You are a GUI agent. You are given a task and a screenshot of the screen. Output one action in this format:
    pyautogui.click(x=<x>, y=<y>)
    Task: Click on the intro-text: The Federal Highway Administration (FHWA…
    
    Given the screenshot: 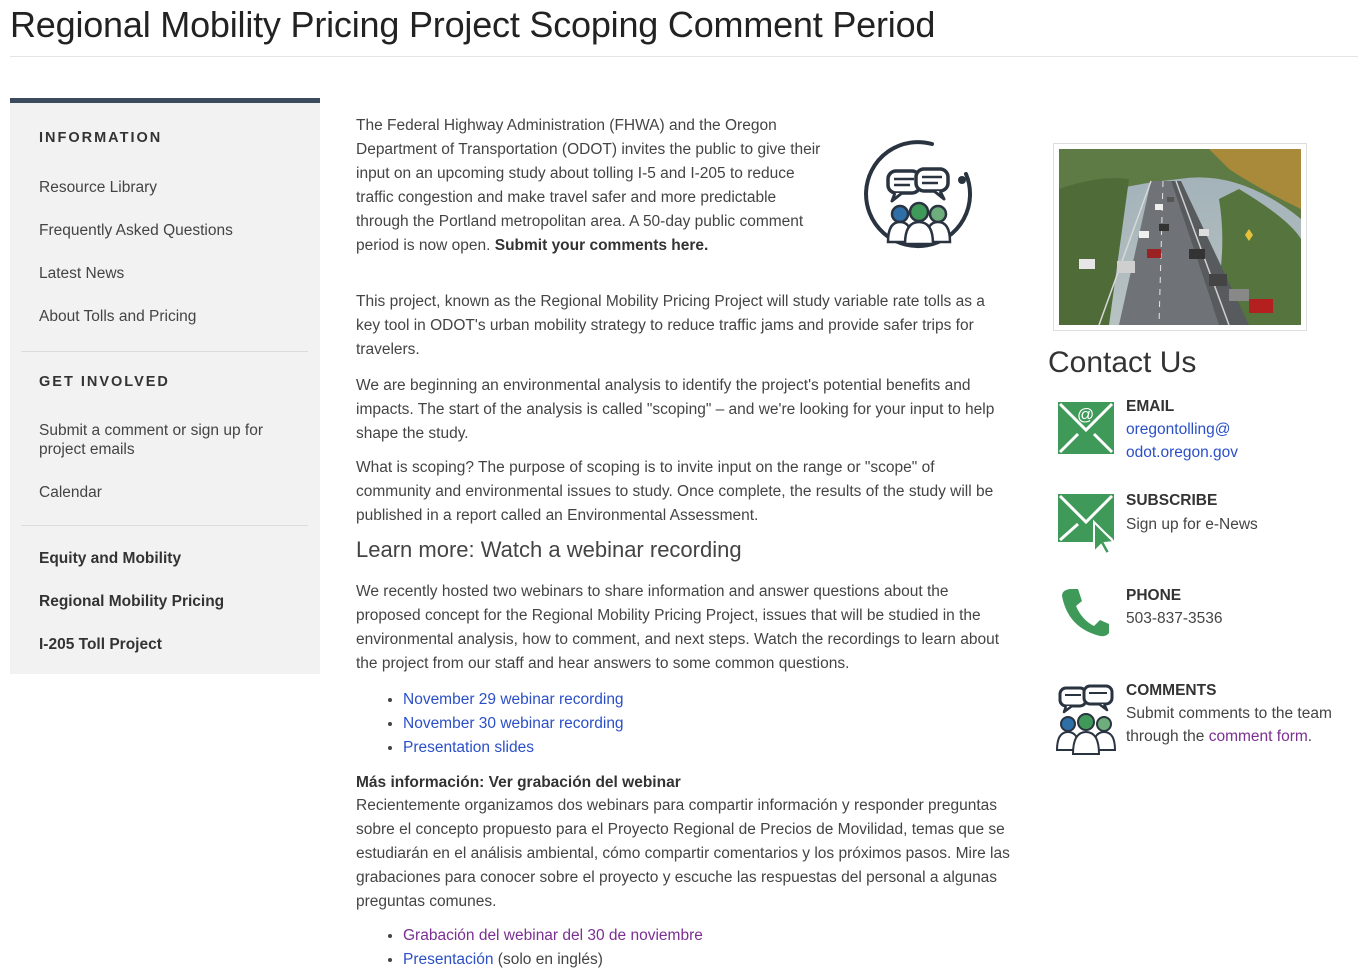 What is the action you would take?
    pyautogui.click(x=588, y=185)
    